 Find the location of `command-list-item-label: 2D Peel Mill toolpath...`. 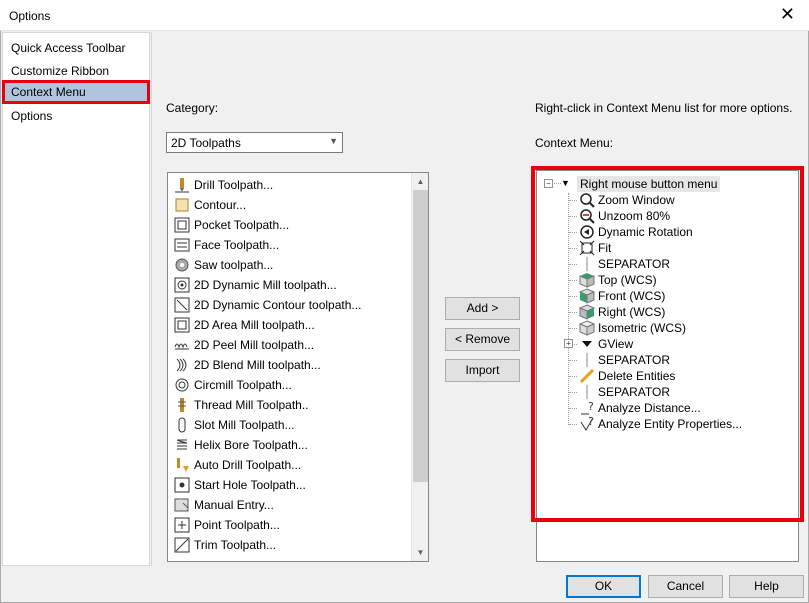

command-list-item-label: 2D Peel Mill toolpath... is located at coordinates (254, 345).